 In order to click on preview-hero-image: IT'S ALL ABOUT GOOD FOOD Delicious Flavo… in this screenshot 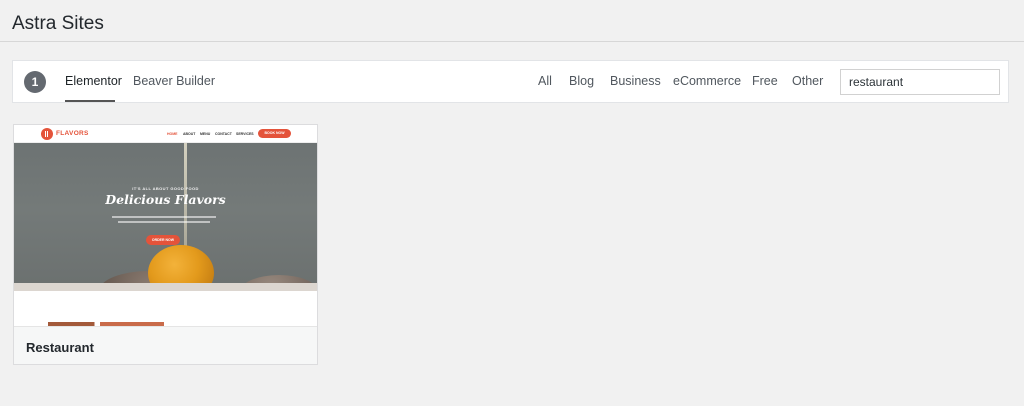, I will do `click(165, 217)`.